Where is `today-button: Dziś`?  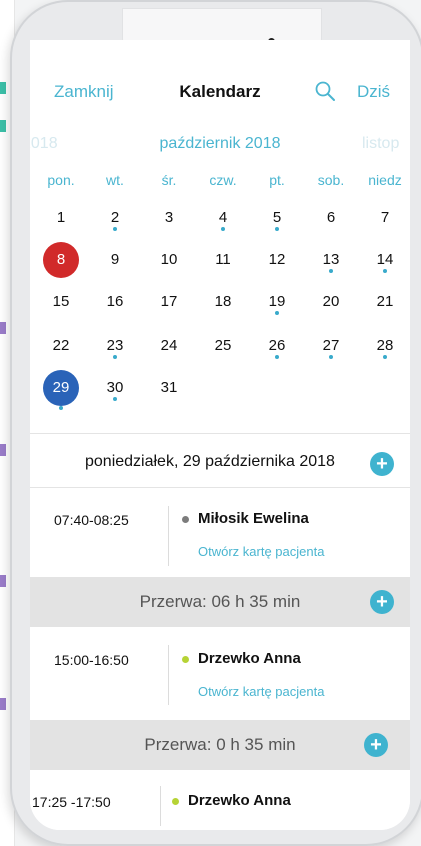 today-button: Dziś is located at coordinates (373, 92).